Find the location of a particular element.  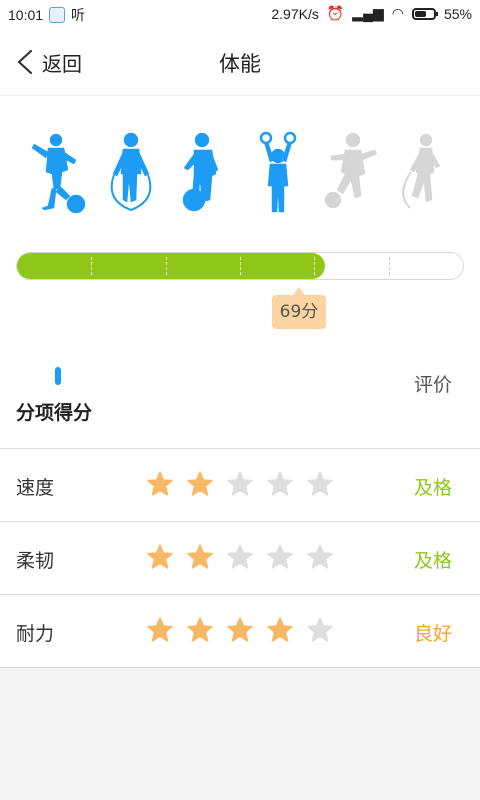

score-bubble: 69分 is located at coordinates (299, 308).